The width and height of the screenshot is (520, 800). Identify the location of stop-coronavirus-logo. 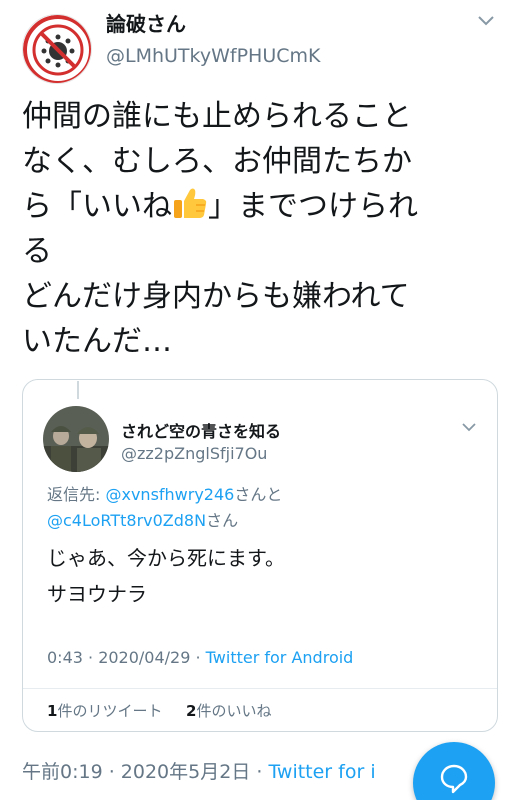
(57, 49).